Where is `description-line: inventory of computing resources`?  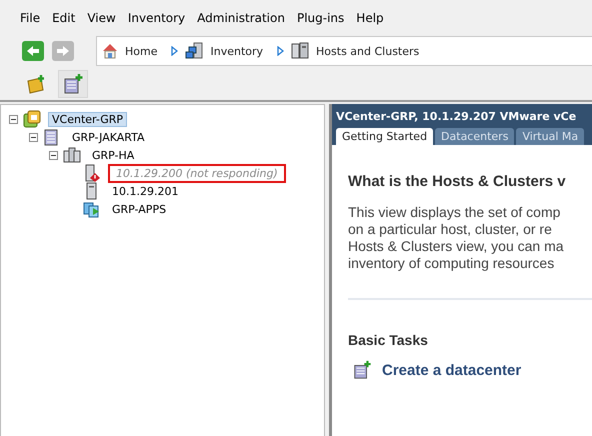
description-line: inventory of computing resources is located at coordinates (452, 263).